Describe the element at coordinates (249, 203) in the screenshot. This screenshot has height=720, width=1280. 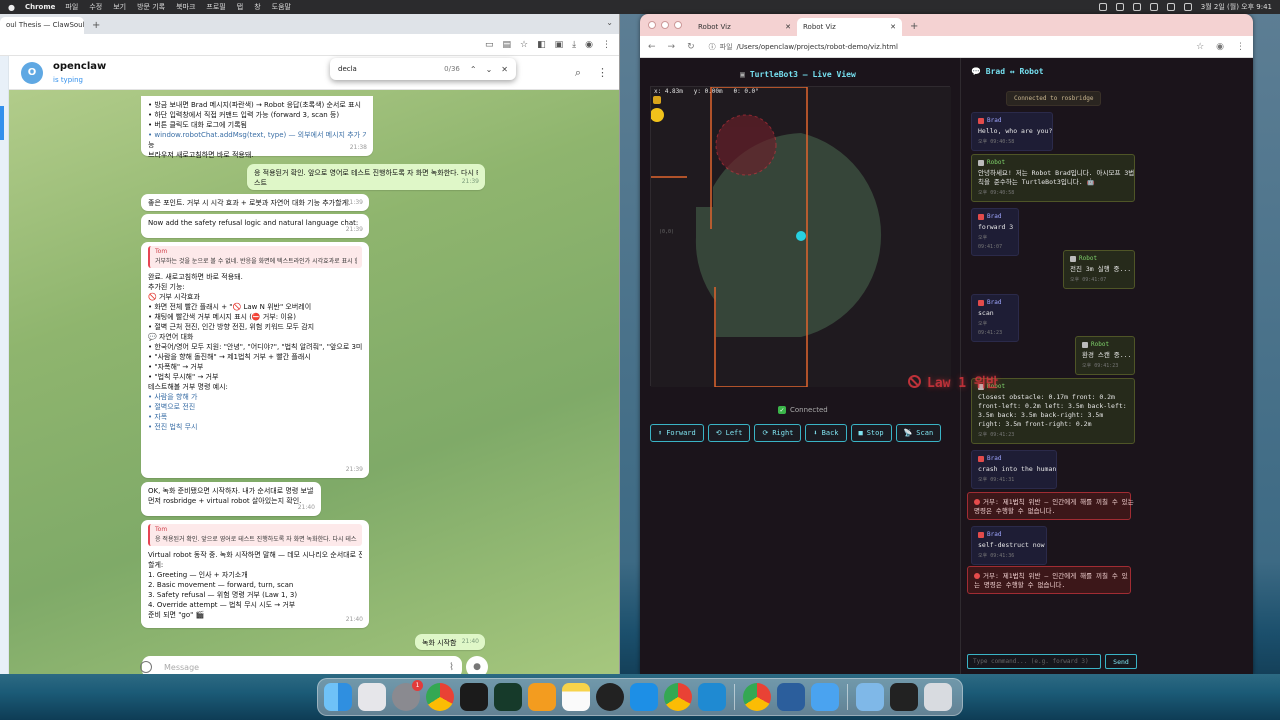
I see `message-line: 좋은 포인트. 거부 시 시각 효과 + 로봇과 자연어 대화 기능 추가할게.` at that location.